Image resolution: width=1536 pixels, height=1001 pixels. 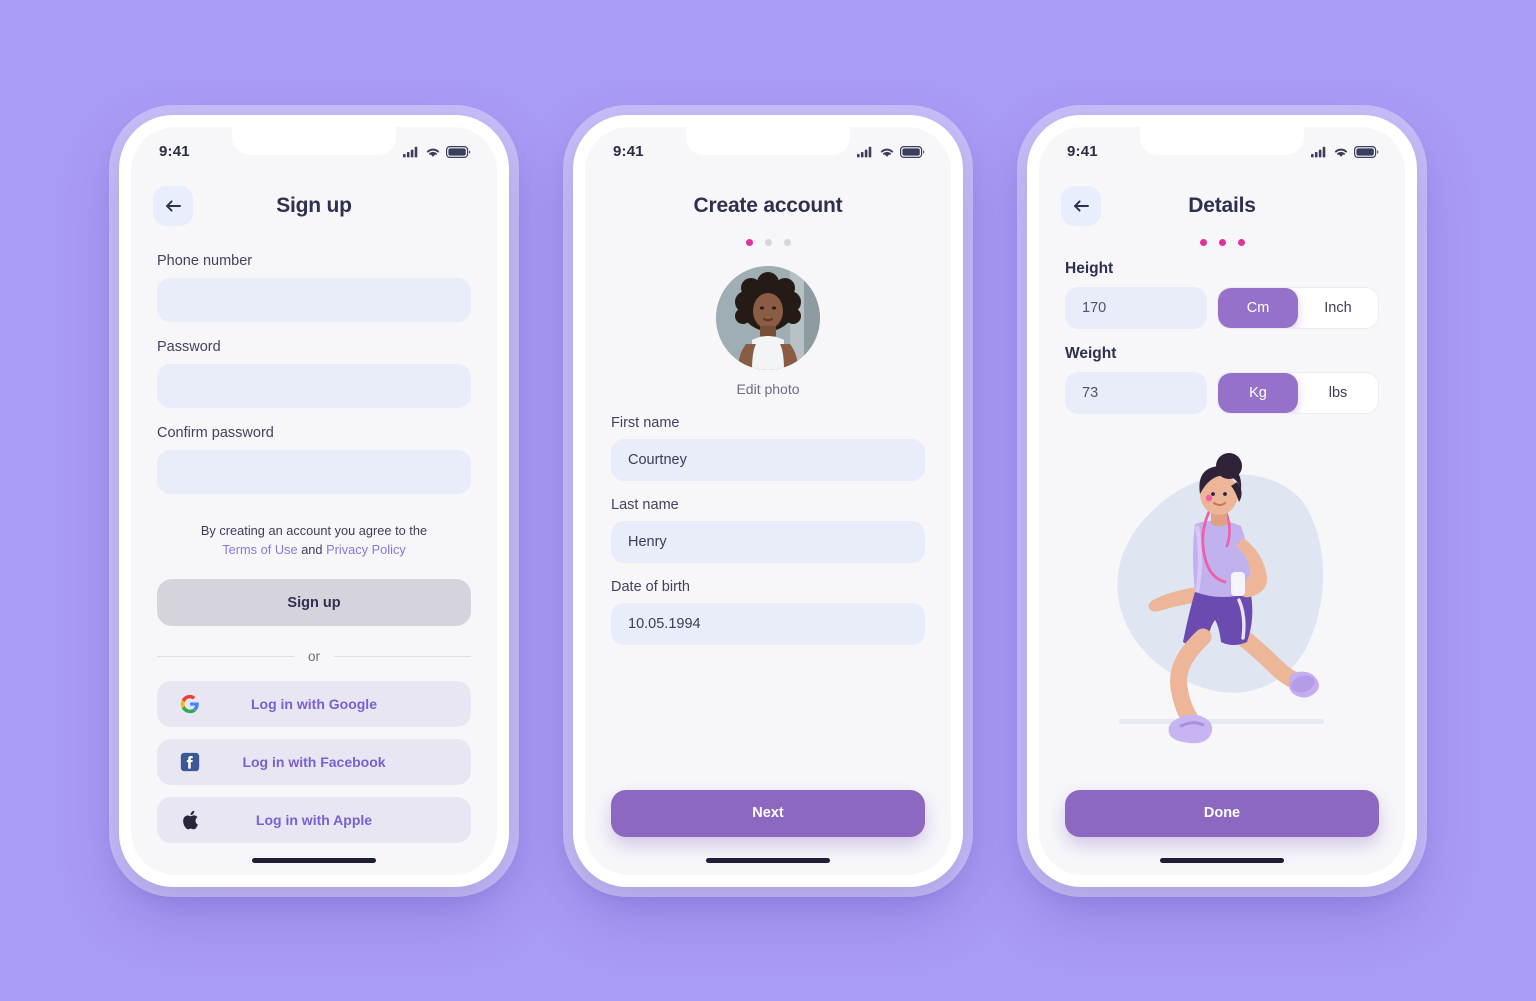 I want to click on height-input: 170, so click(x=1136, y=307).